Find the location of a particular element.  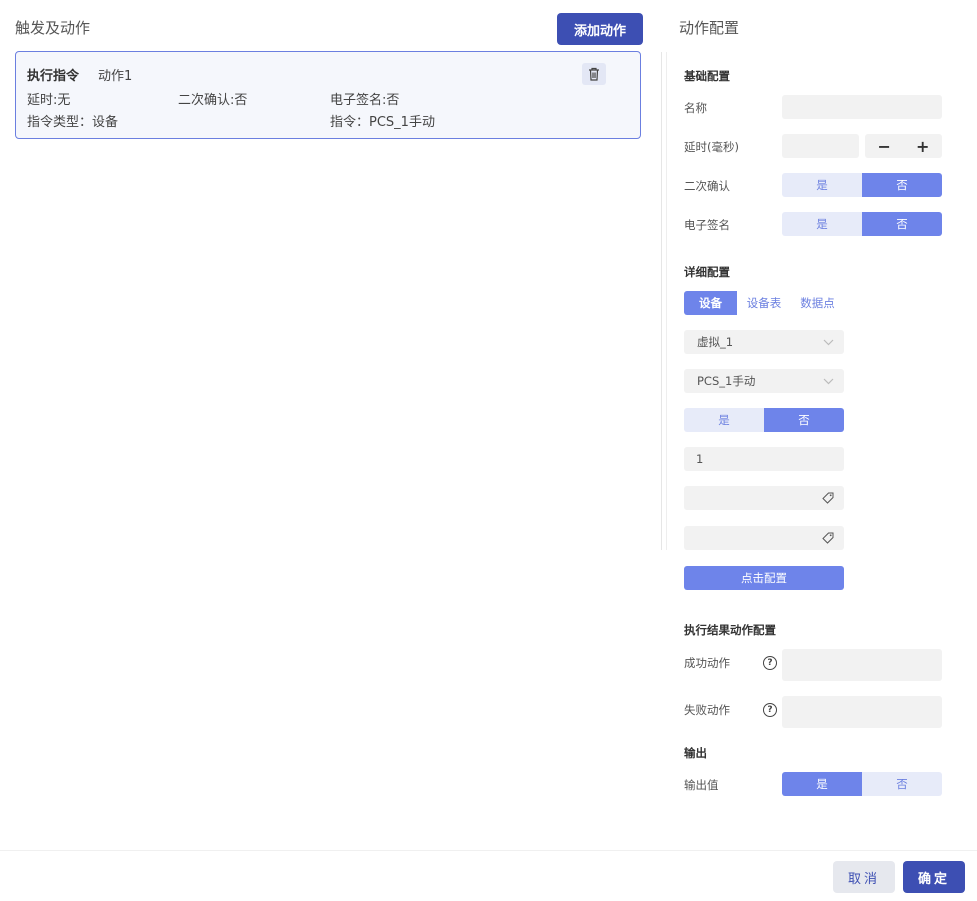

detail-toggle: 是 否 is located at coordinates (764, 420).